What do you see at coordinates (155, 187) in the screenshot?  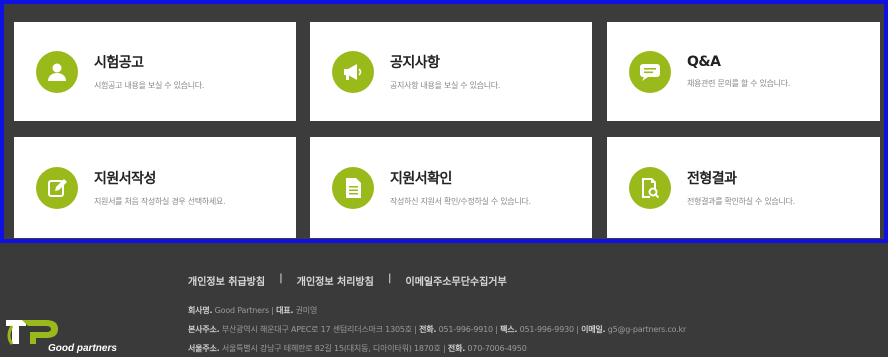 I see `card-application-write: 지원서작성 지원서를 처음 작성하실 경우 선택하세요.` at bounding box center [155, 187].